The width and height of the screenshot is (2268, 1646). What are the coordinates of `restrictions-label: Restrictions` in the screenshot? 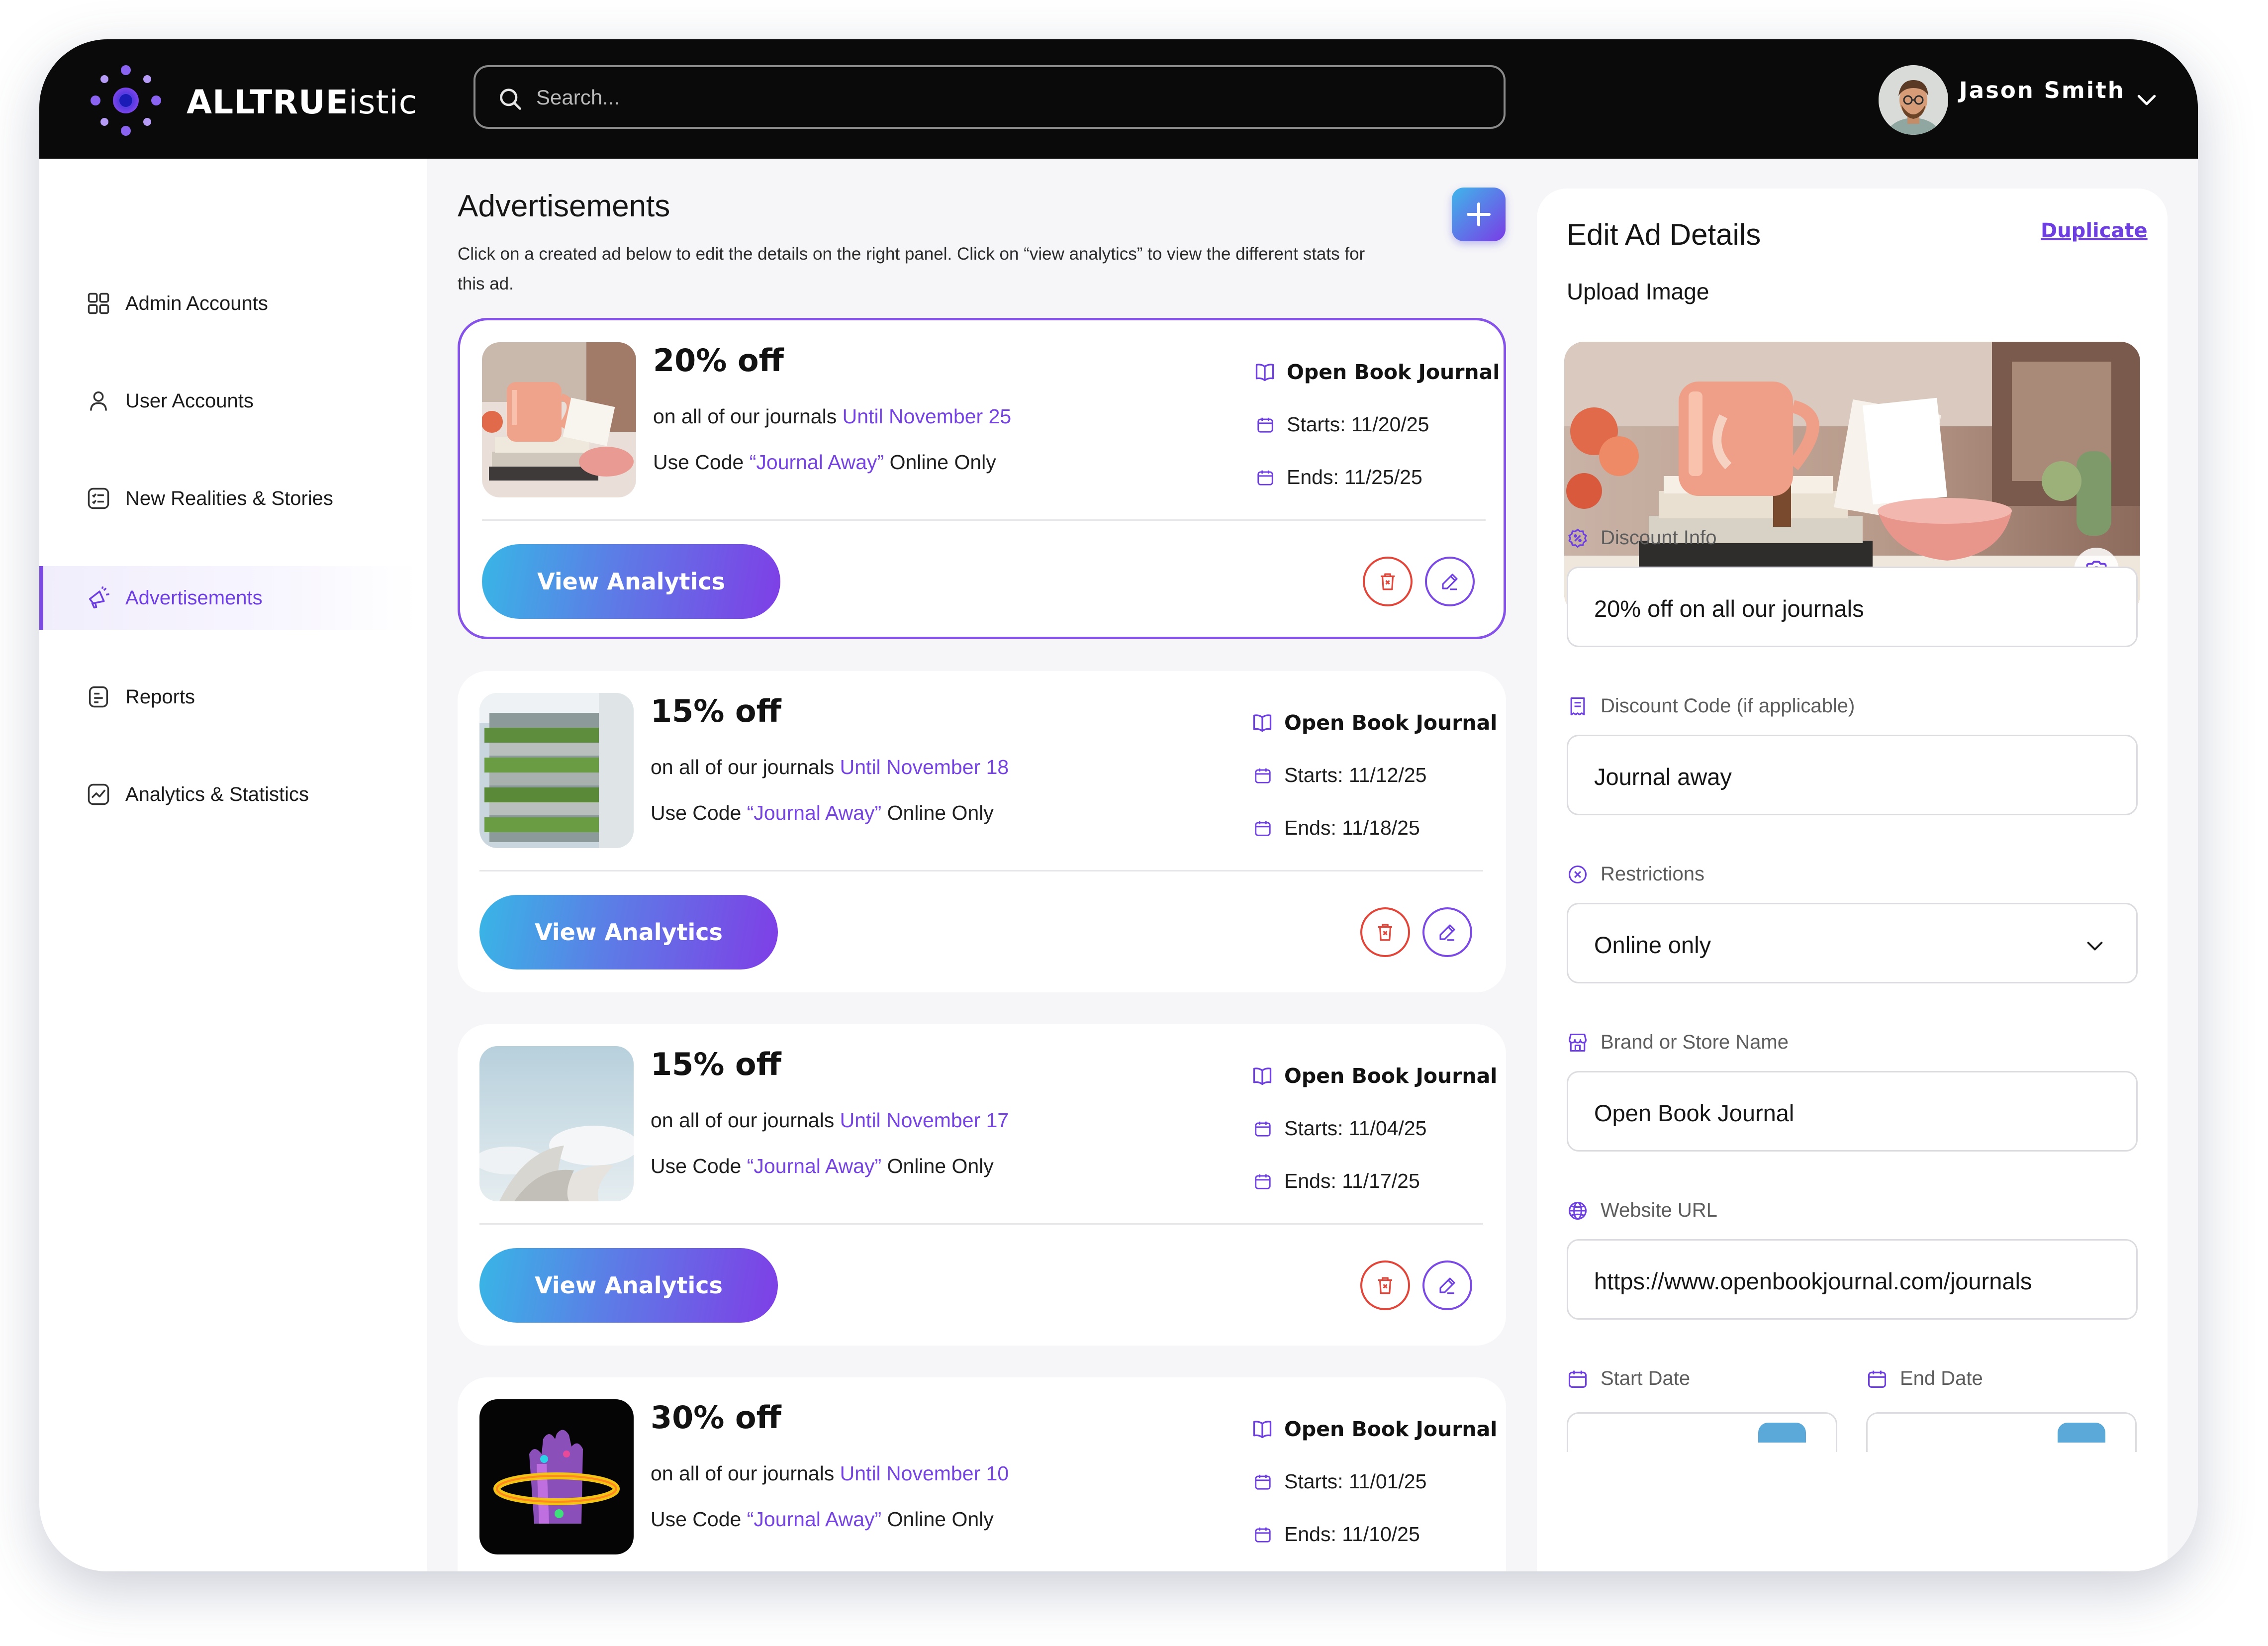 It's located at (1635, 874).